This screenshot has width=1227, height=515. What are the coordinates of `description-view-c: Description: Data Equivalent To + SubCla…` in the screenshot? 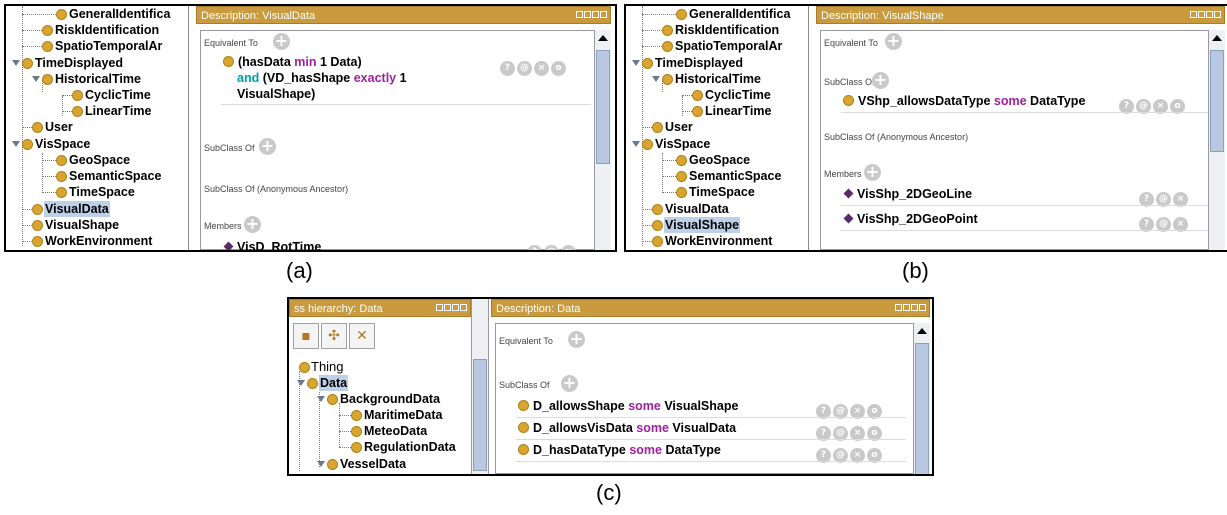 It's located at (710, 386).